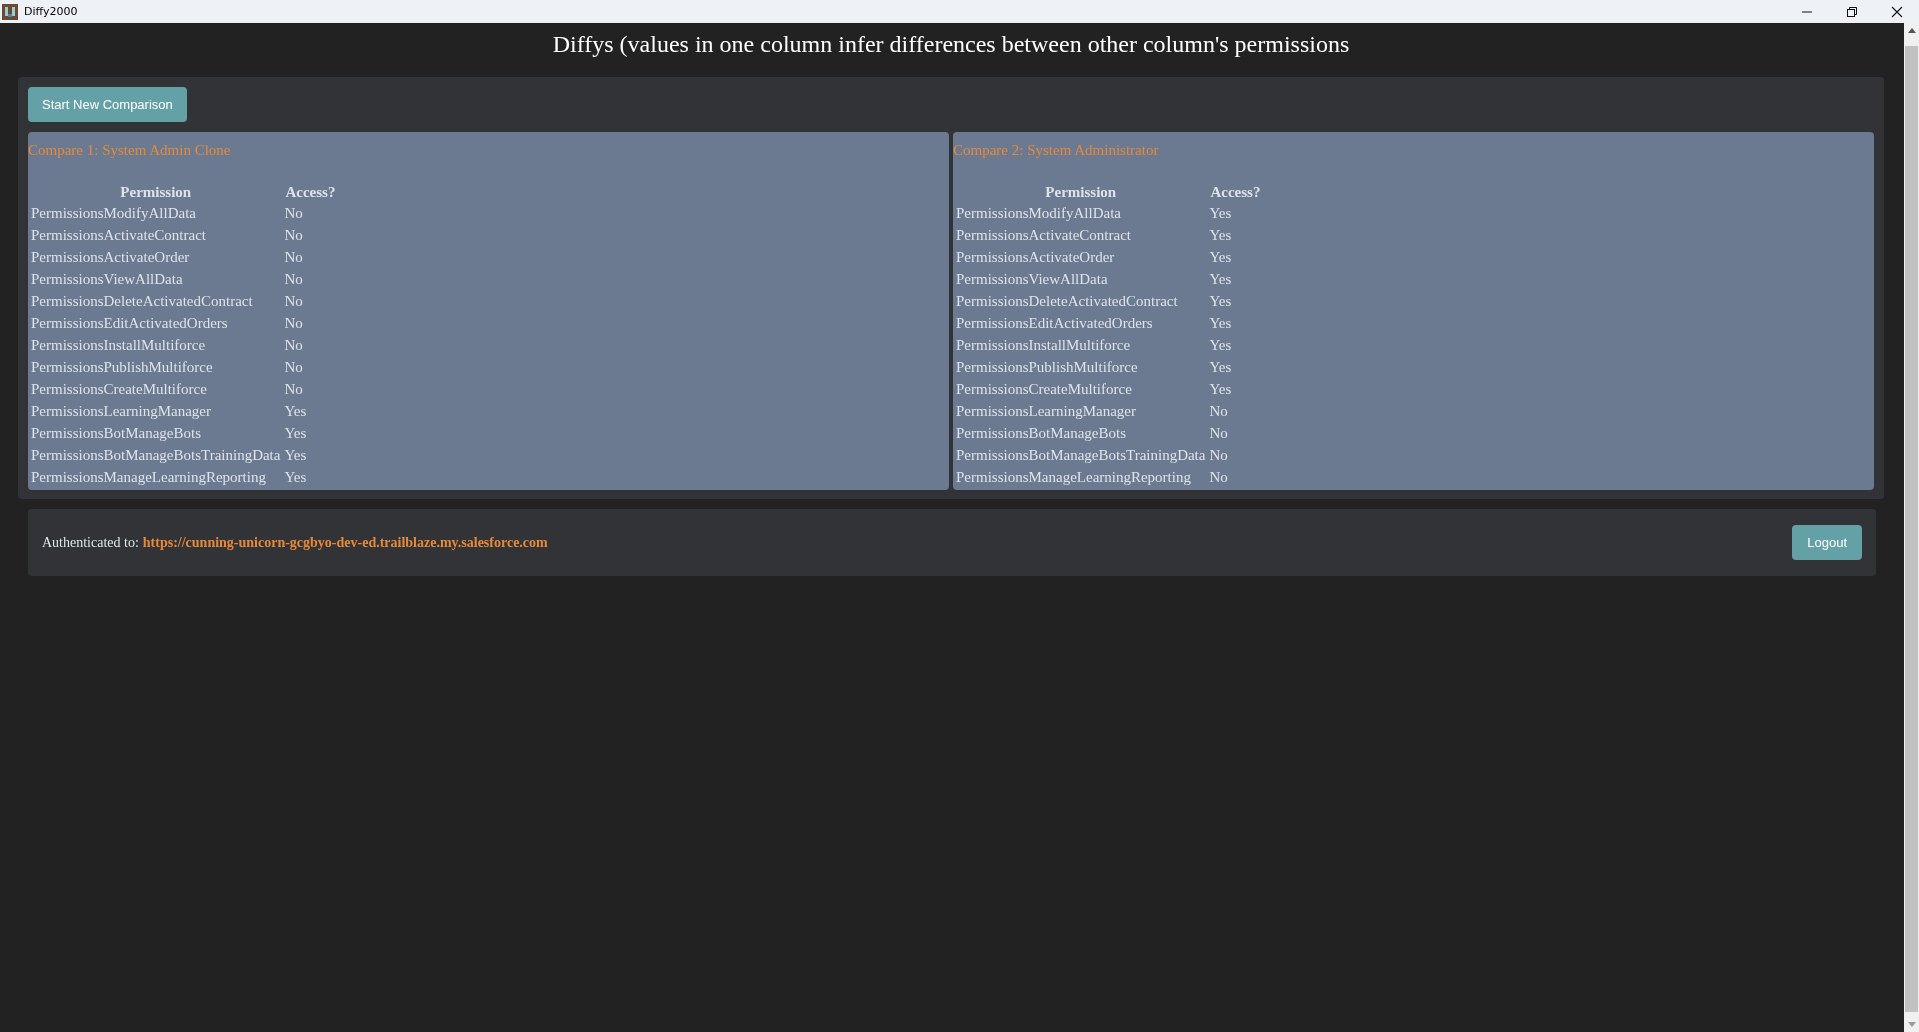 Image resolution: width=1919 pixels, height=1032 pixels. What do you see at coordinates (1056, 151) in the screenshot?
I see `comparison-title: Compare 2: System Administrator` at bounding box center [1056, 151].